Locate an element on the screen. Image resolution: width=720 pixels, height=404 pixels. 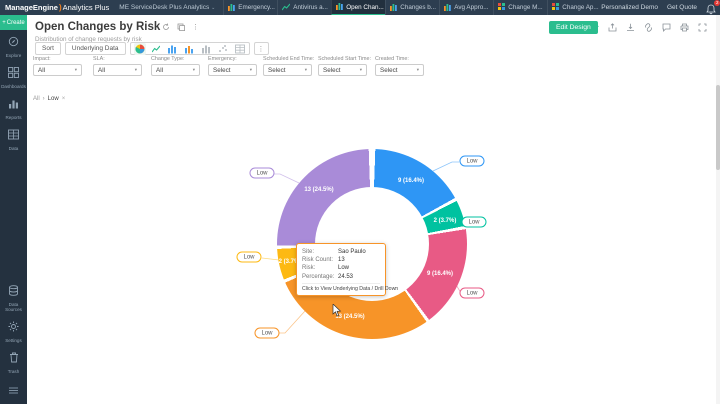
filter-dropdown-impact: All ▾ is located at coordinates (57, 70).